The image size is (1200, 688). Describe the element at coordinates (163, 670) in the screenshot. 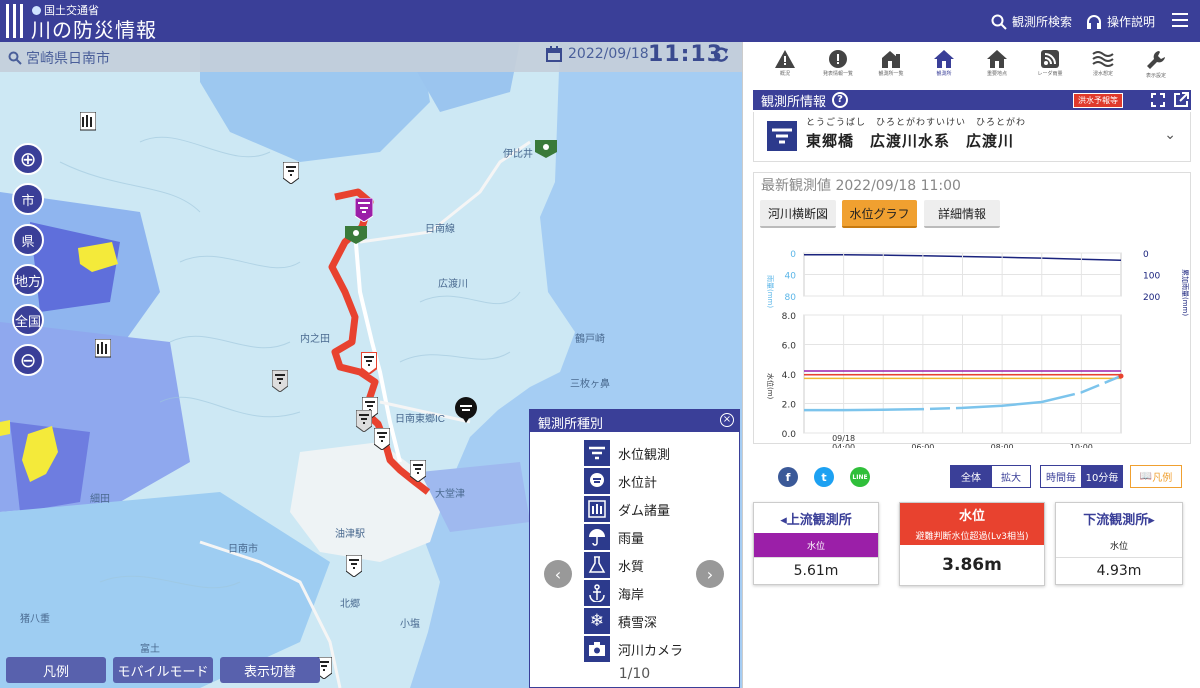

I see `mobile-mode-button: モバイルモード` at that location.